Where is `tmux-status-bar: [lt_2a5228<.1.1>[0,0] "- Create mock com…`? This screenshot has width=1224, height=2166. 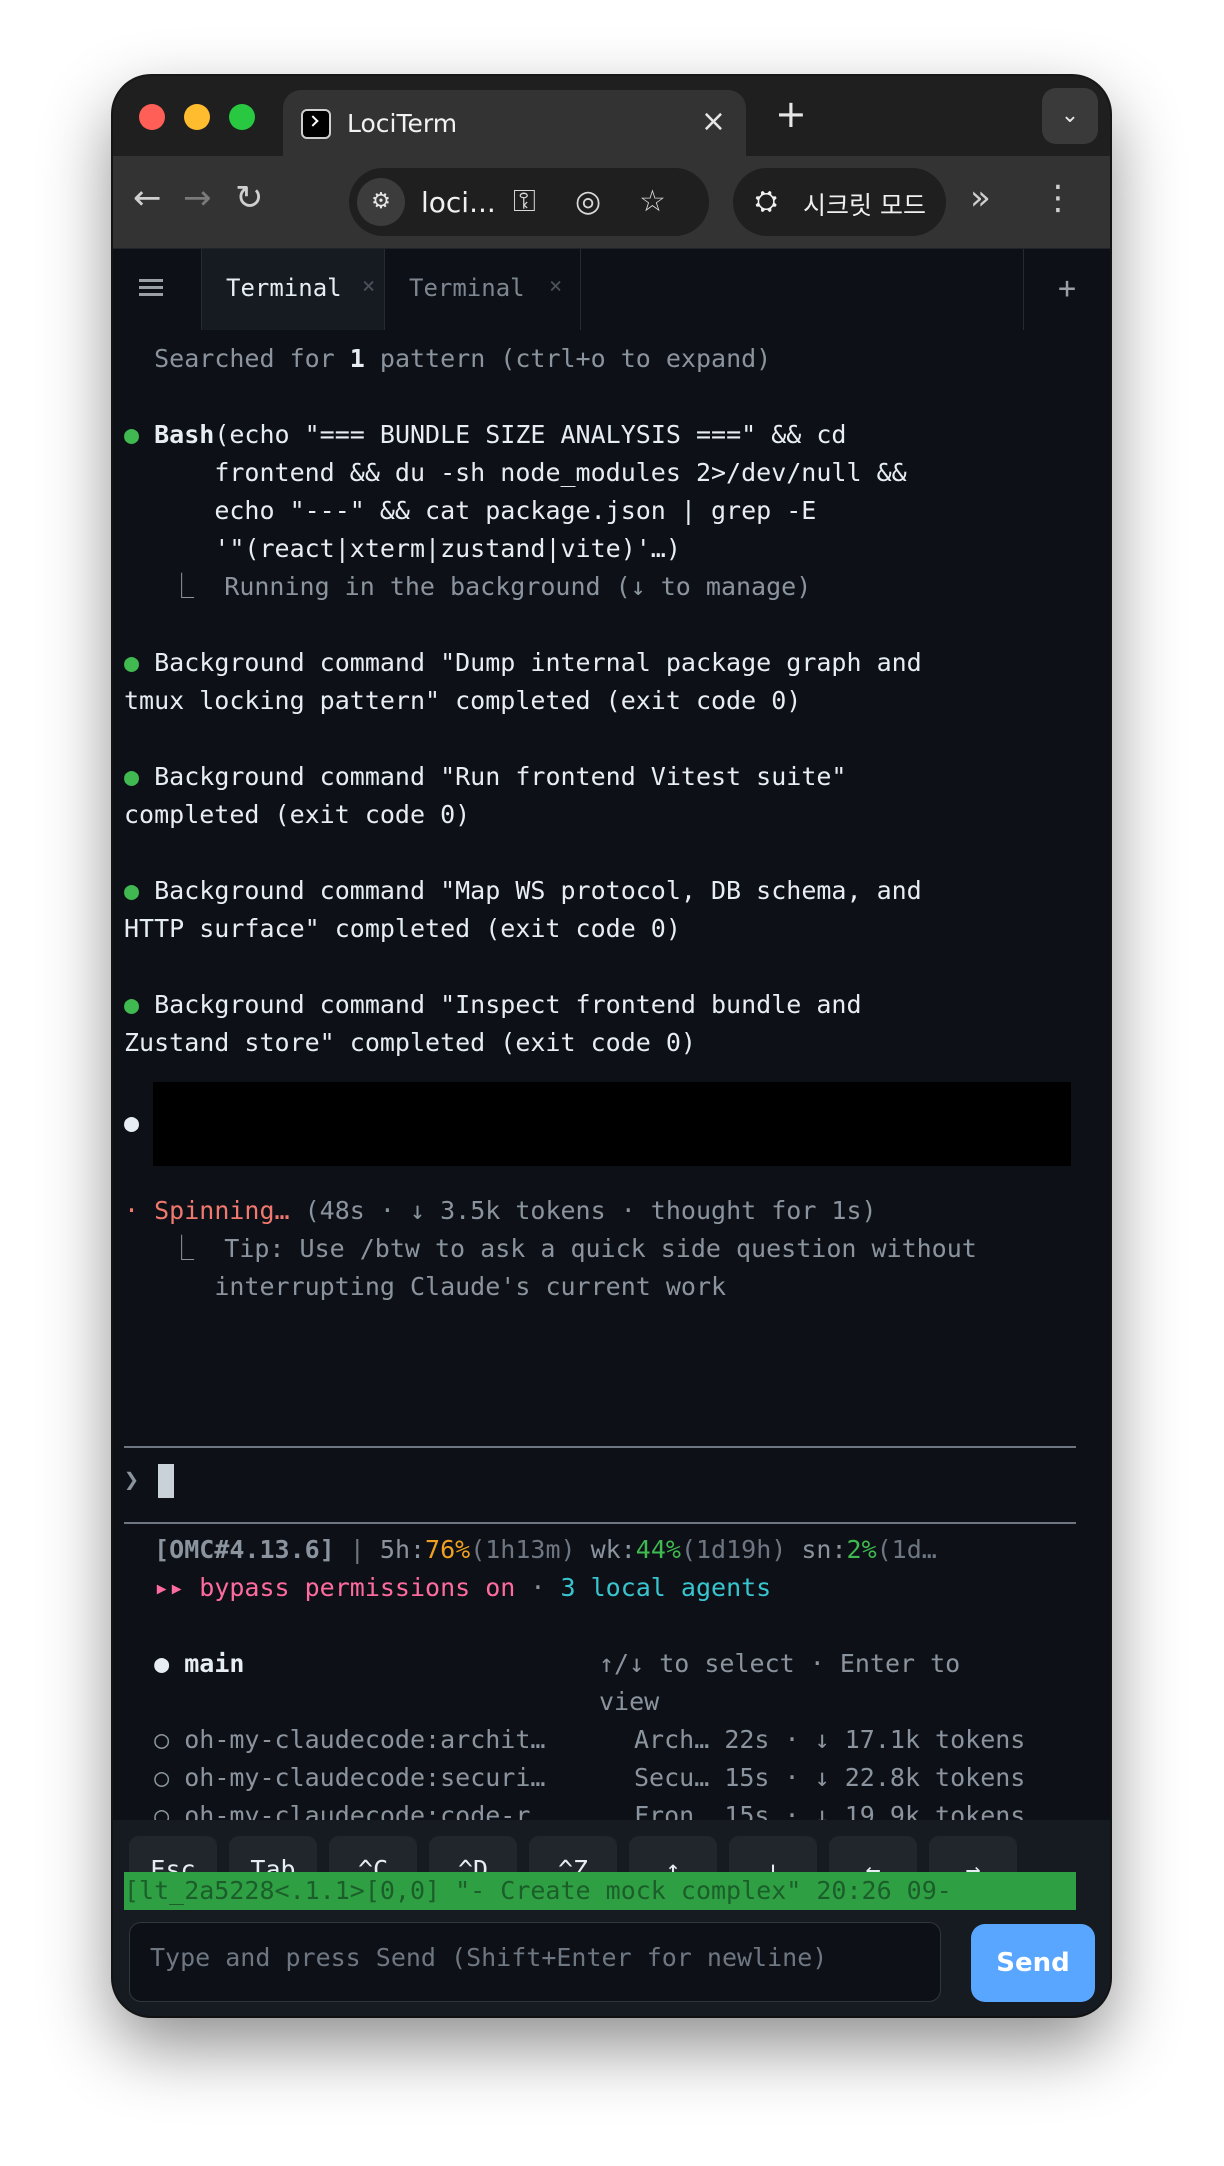
tmux-status-bar: [lt_2a5228<.1.1>[0,0] "- Create mock com… is located at coordinates (600, 1891).